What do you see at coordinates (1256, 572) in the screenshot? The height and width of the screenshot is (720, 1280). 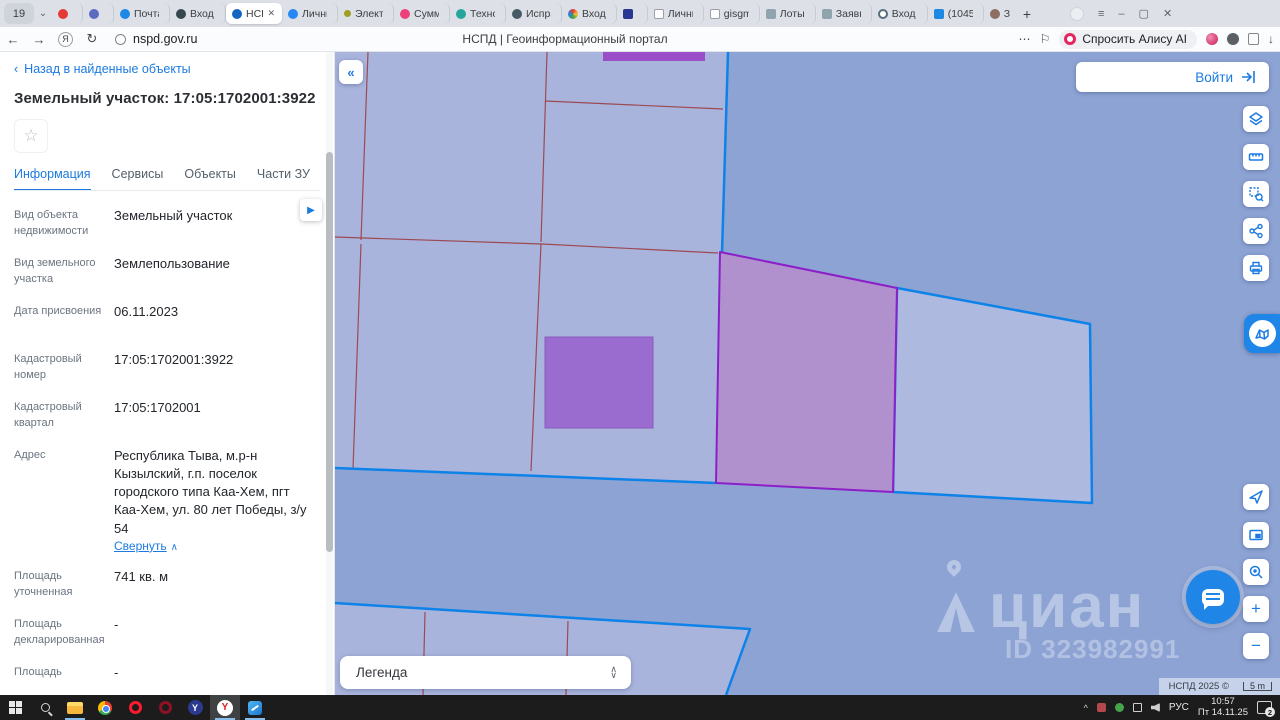 I see `search-on-map-button` at bounding box center [1256, 572].